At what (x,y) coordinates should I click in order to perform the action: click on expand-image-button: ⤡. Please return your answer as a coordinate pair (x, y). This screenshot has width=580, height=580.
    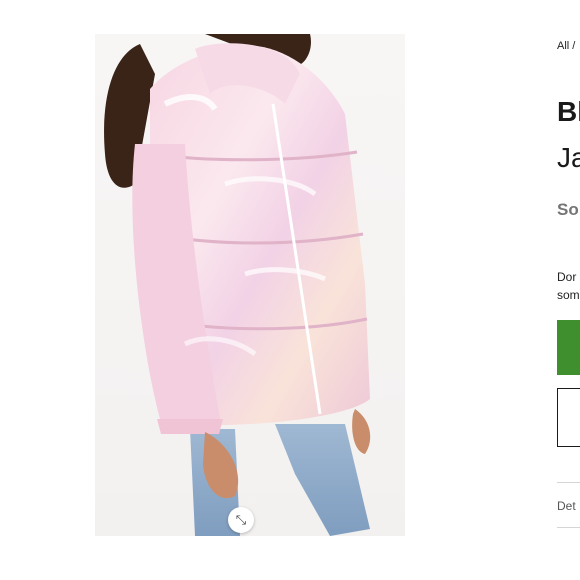
    Looking at the image, I should click on (241, 520).